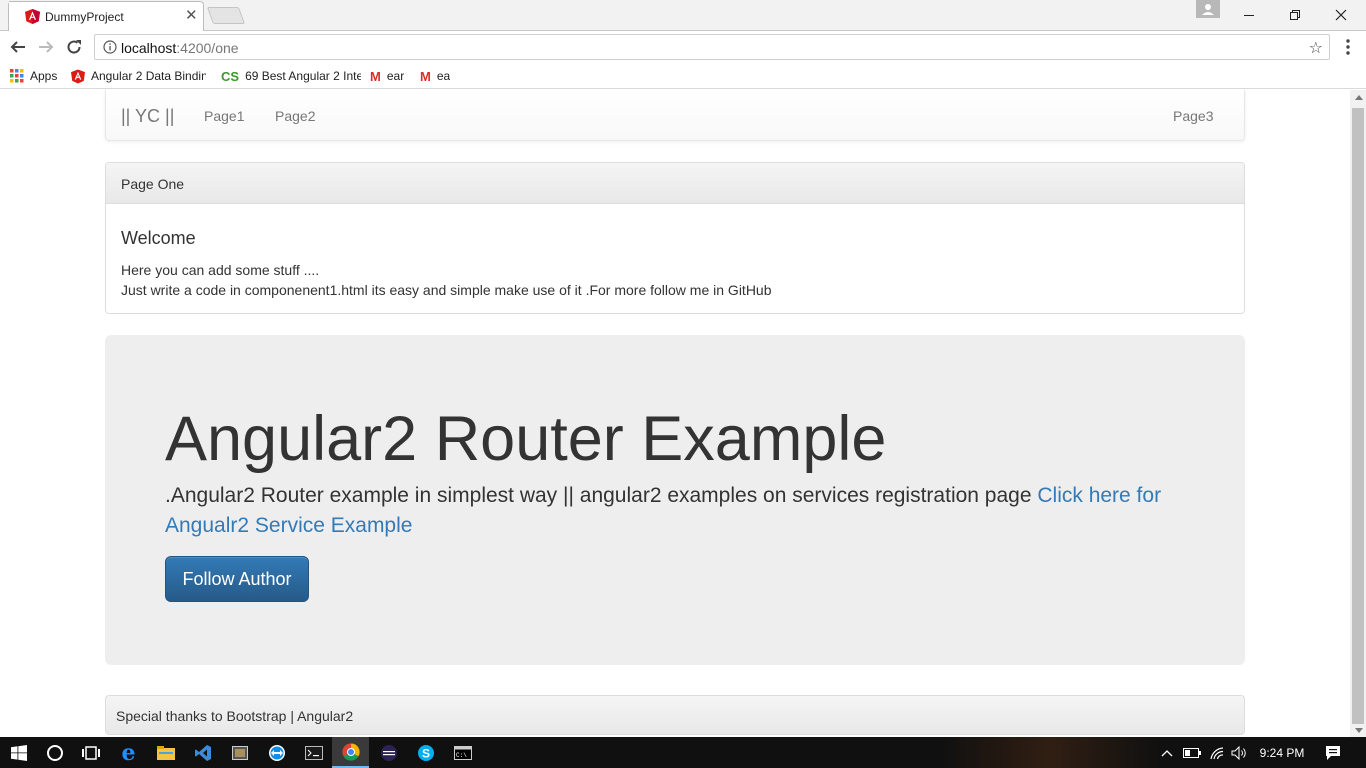  What do you see at coordinates (461, 755) in the screenshot?
I see `svg-text: C:\` at bounding box center [461, 755].